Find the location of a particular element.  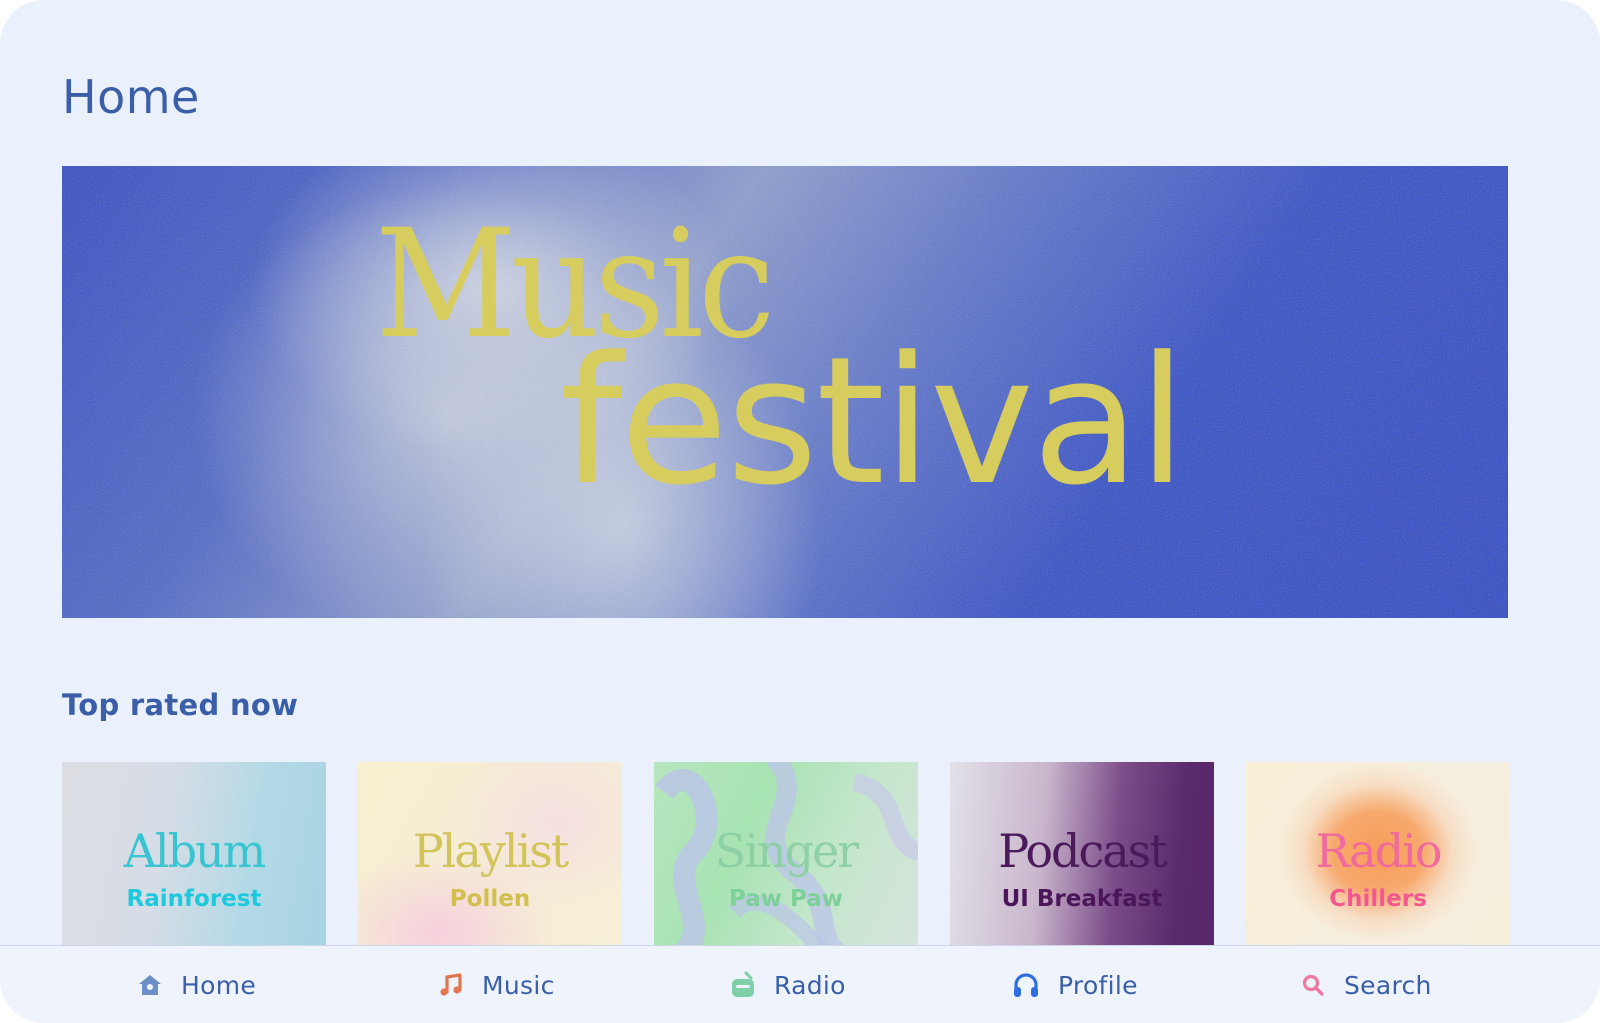

nav-item-search: Search is located at coordinates (1366, 984).